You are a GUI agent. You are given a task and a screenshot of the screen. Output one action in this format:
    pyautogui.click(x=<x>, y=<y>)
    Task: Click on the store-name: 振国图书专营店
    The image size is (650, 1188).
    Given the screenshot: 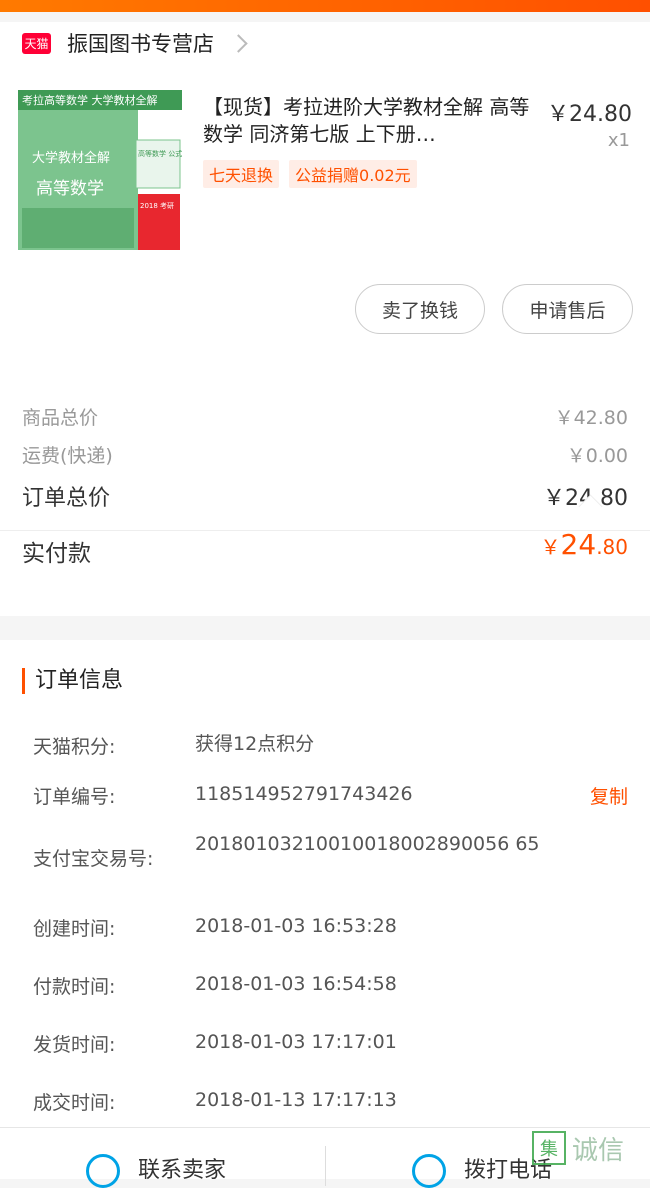 What is the action you would take?
    pyautogui.click(x=140, y=43)
    